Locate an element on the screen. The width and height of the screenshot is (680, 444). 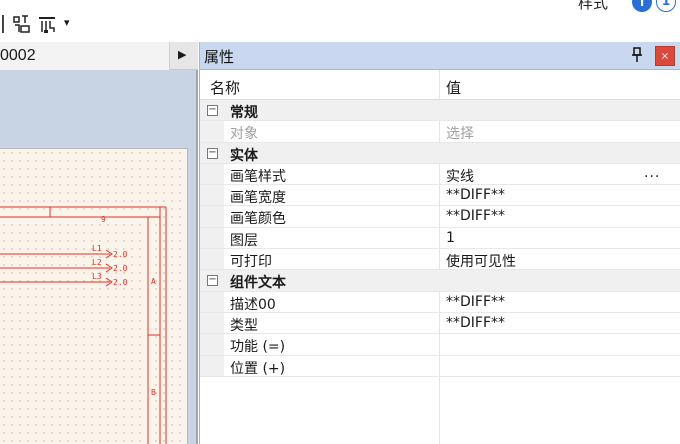
property-name: 功能 (=) is located at coordinates (258, 347).